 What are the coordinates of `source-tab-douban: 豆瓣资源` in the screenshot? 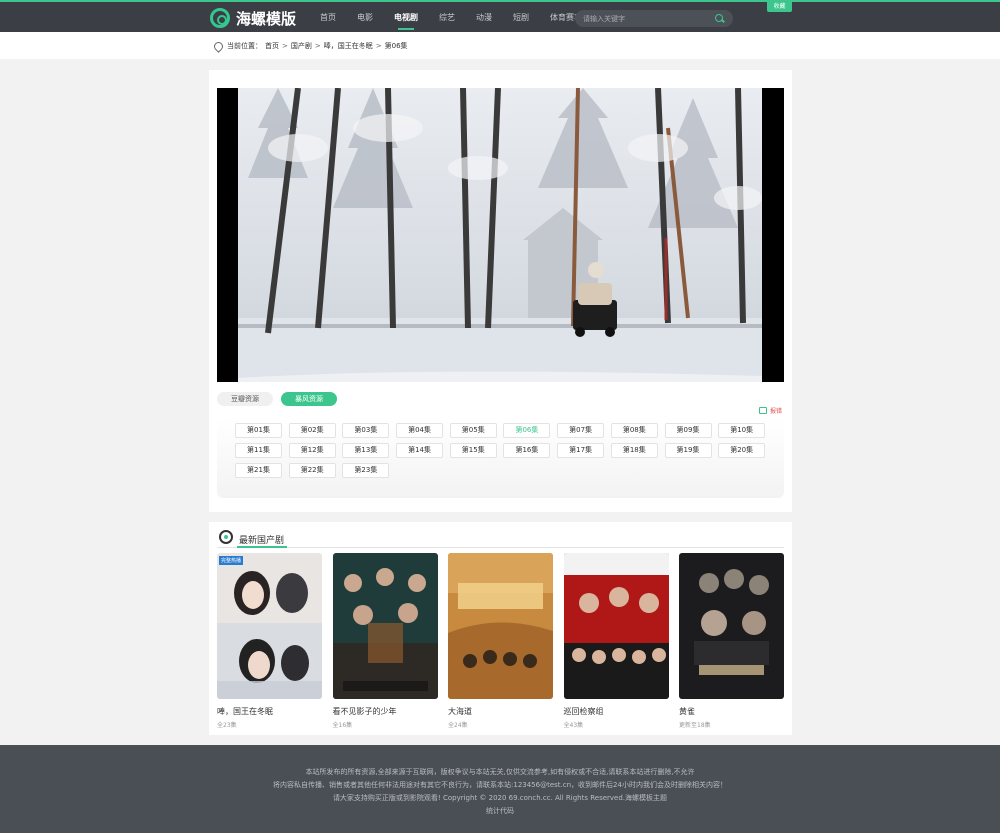 It's located at (245, 399).